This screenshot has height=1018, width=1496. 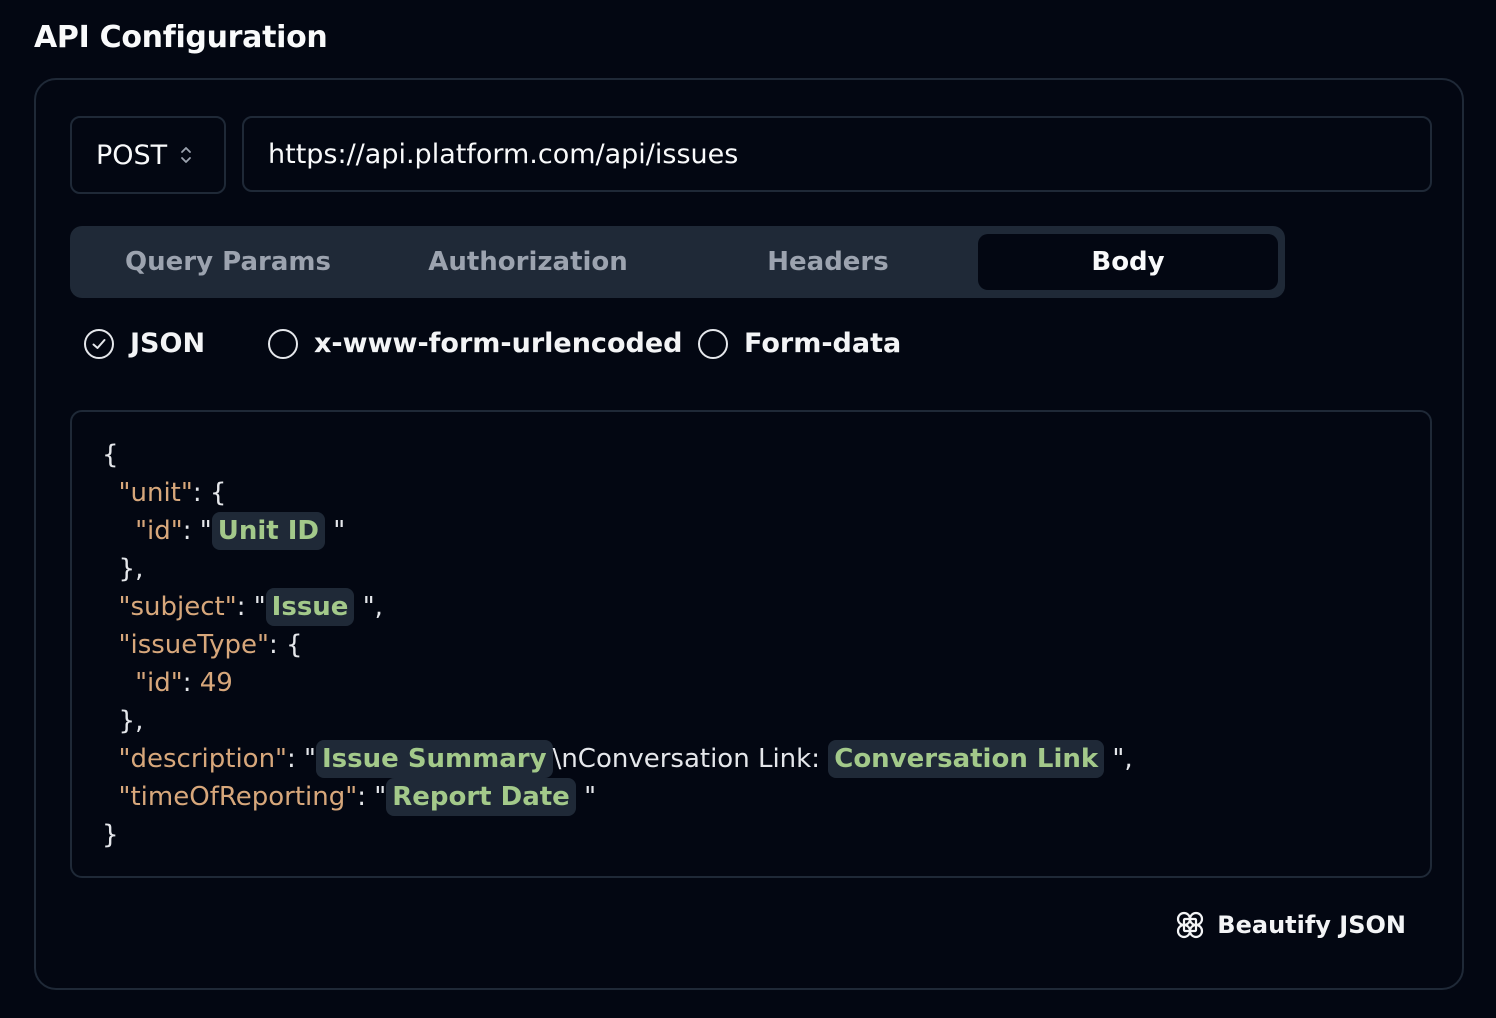 I want to click on radio-form-data: Form-data, so click(x=799, y=343).